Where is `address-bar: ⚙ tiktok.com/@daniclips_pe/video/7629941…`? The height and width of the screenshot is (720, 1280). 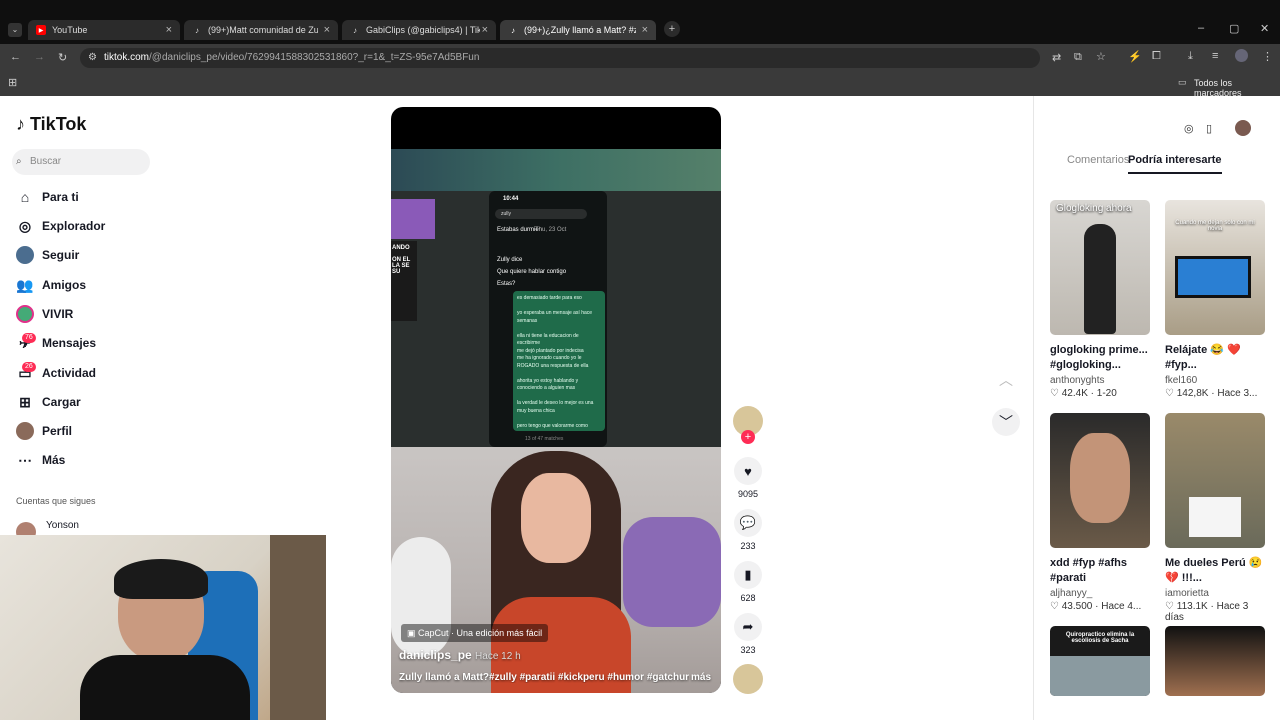
address-bar: ⚙ tiktok.com/@daniclips_pe/video/7629941… is located at coordinates (560, 58).